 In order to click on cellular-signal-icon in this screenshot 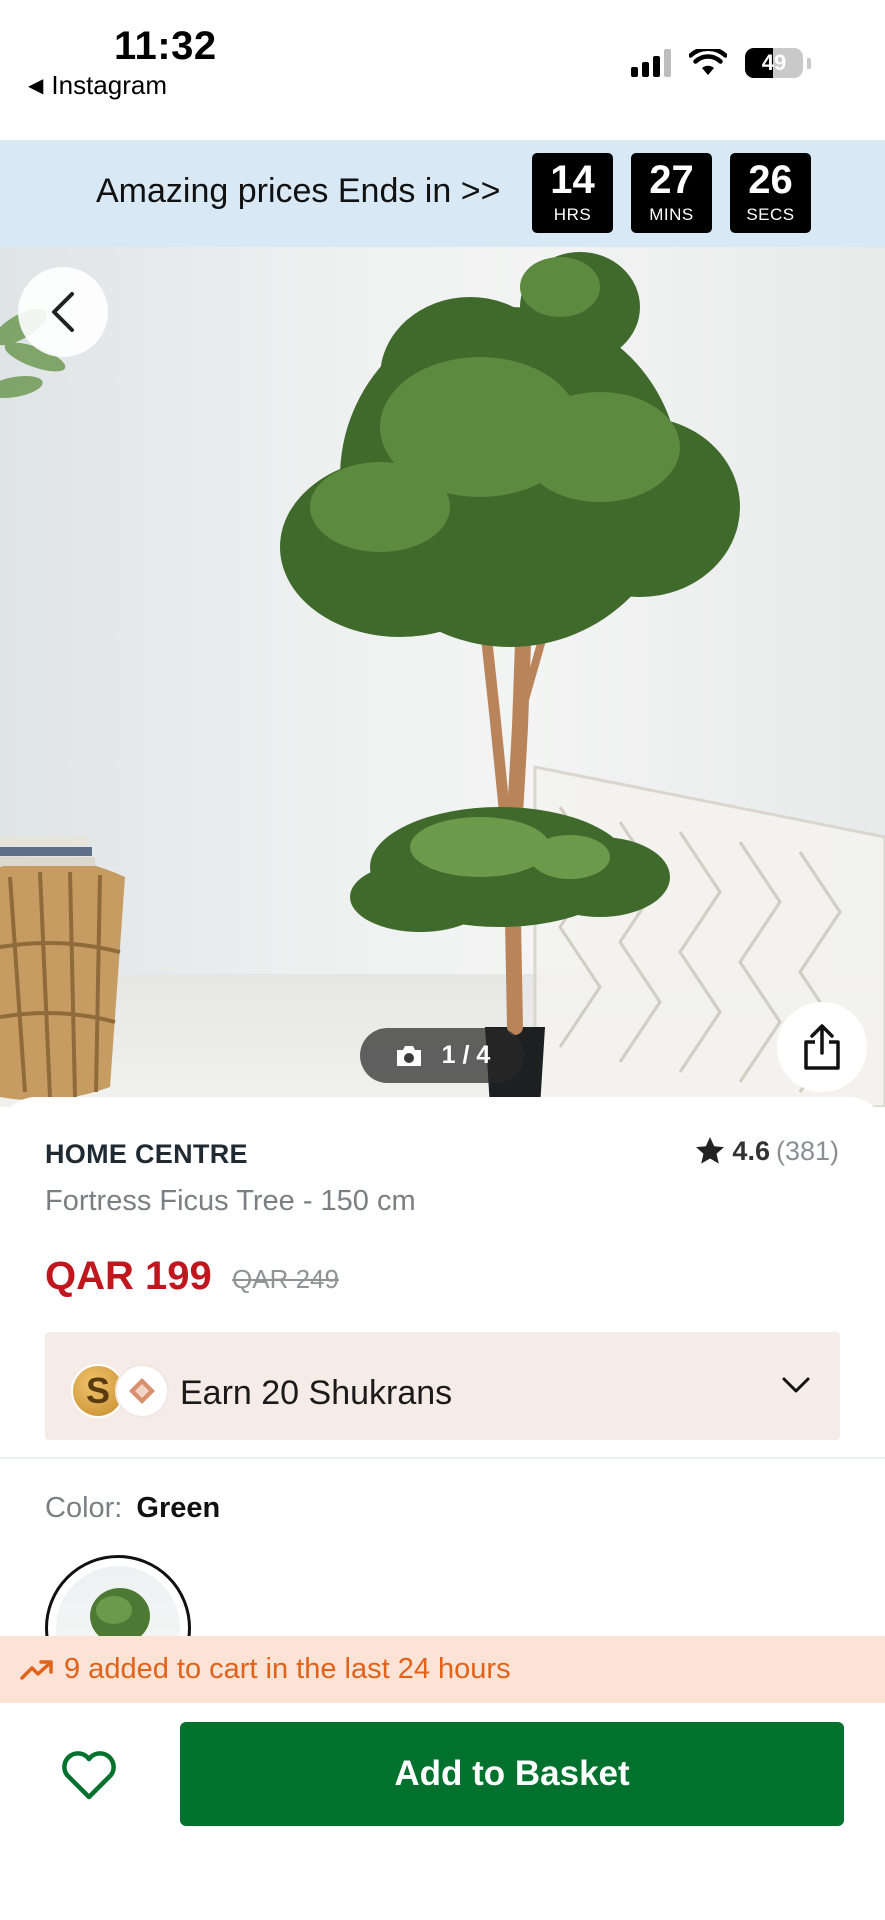, I will do `click(651, 63)`.